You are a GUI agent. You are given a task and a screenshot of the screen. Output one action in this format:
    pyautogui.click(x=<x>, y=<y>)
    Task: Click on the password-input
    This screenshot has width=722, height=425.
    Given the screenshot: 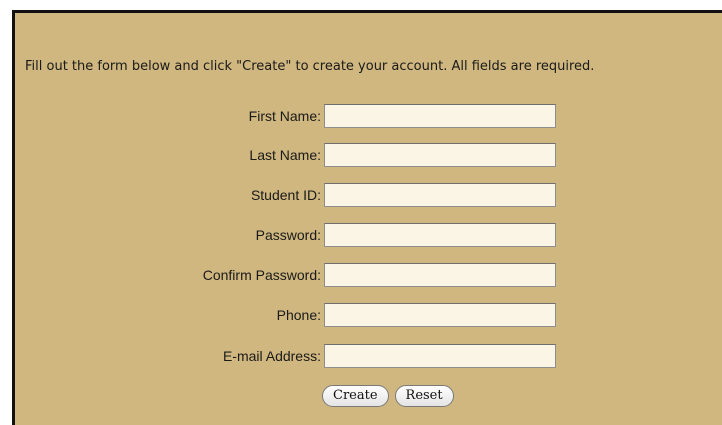 What is the action you would take?
    pyautogui.click(x=440, y=235)
    